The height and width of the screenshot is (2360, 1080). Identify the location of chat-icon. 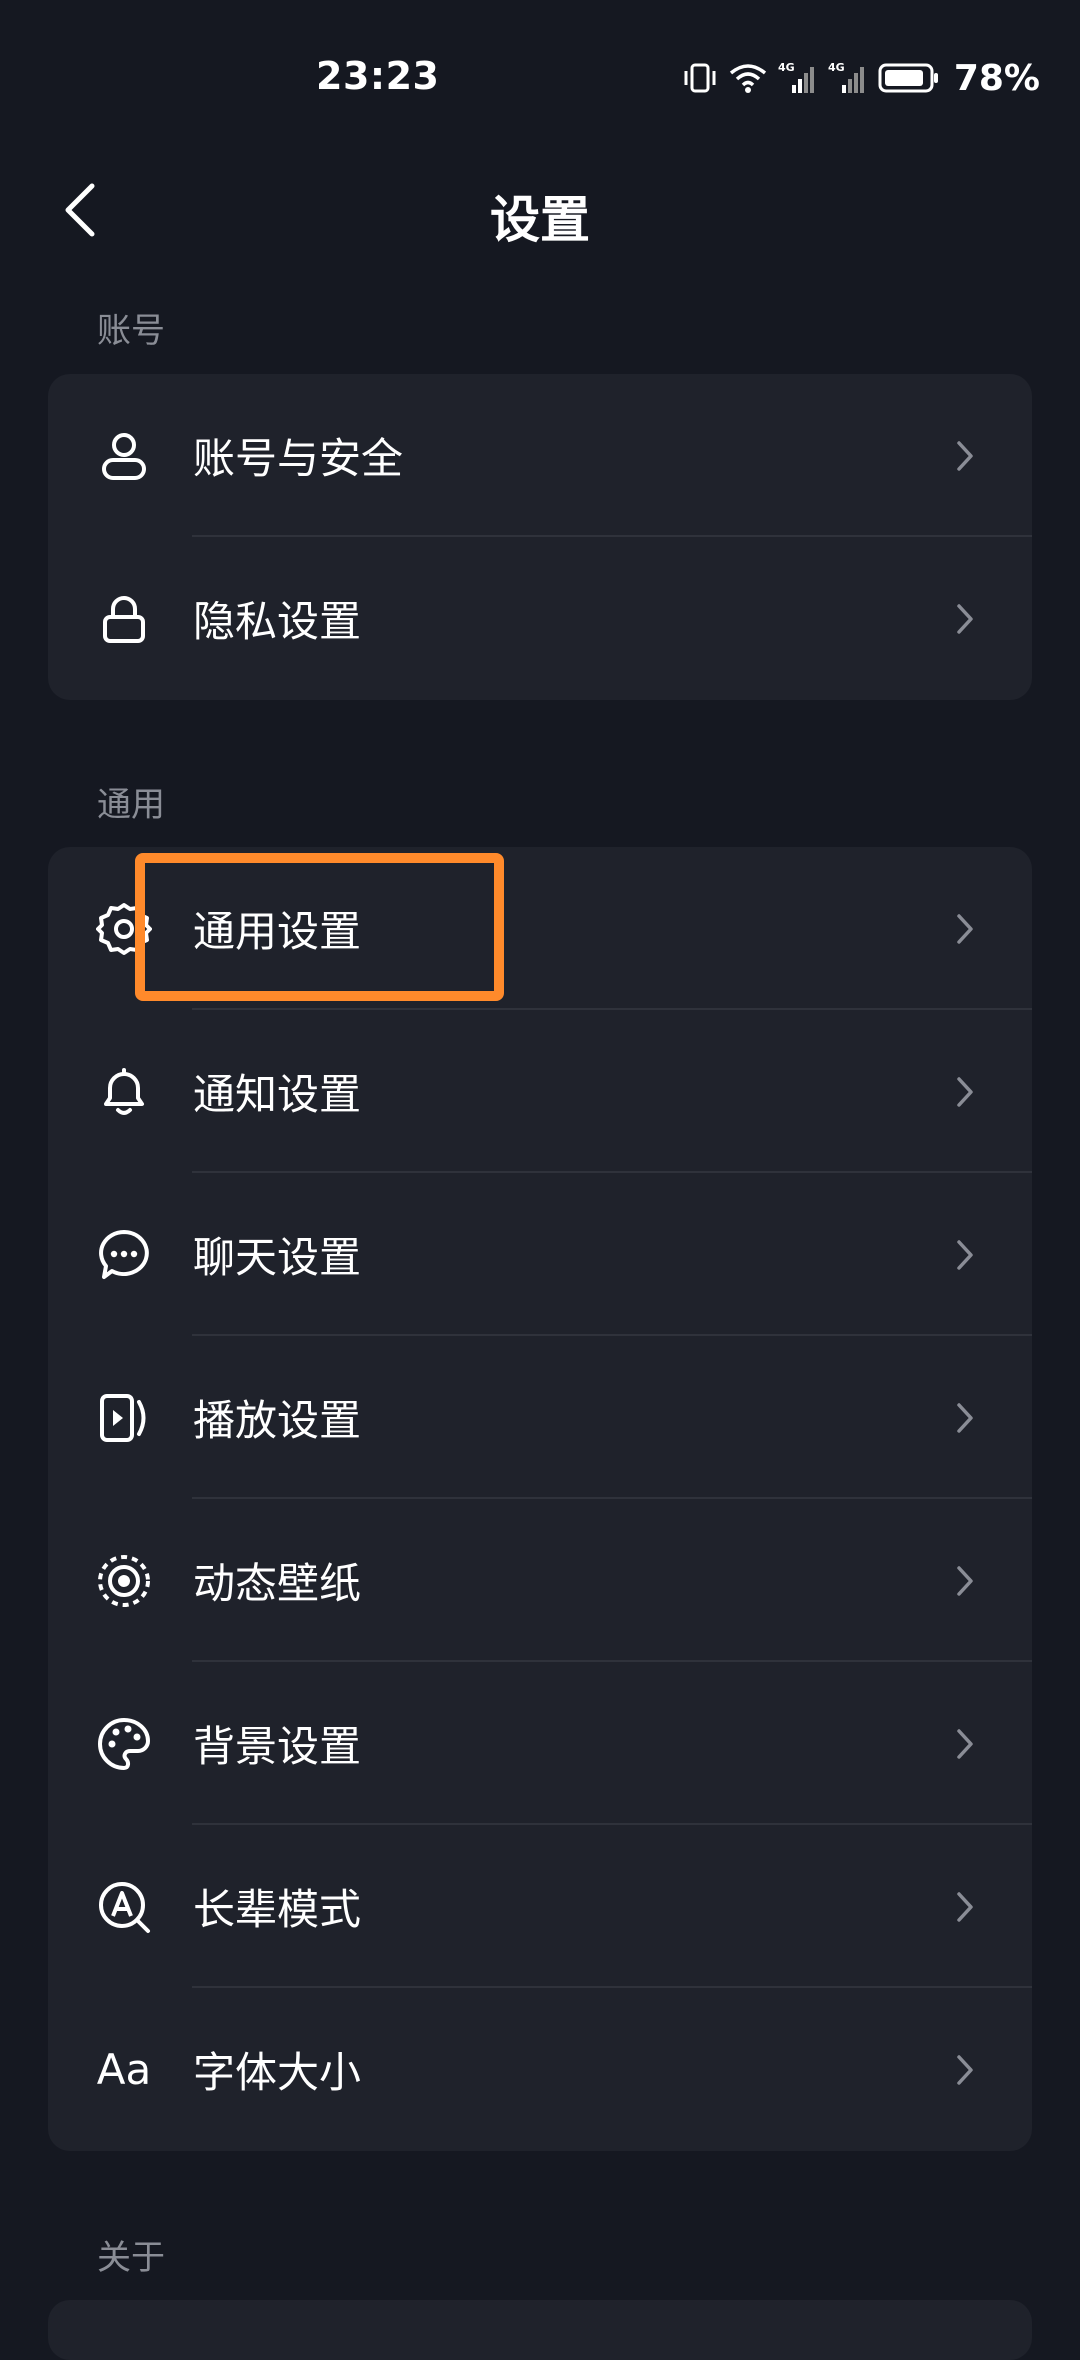
(124, 1255).